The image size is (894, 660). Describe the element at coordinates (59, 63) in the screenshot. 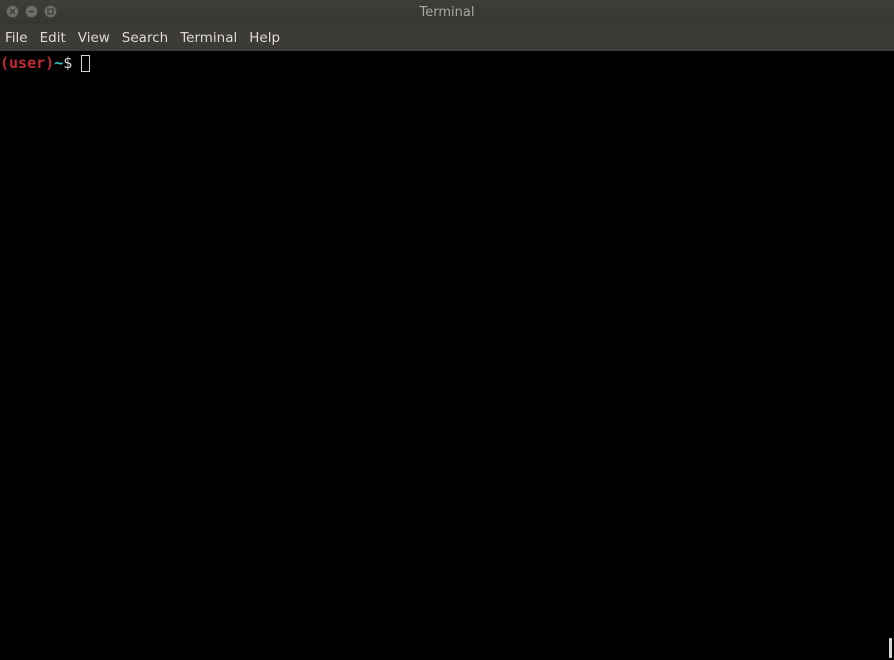

I see `prompt-path: ~` at that location.